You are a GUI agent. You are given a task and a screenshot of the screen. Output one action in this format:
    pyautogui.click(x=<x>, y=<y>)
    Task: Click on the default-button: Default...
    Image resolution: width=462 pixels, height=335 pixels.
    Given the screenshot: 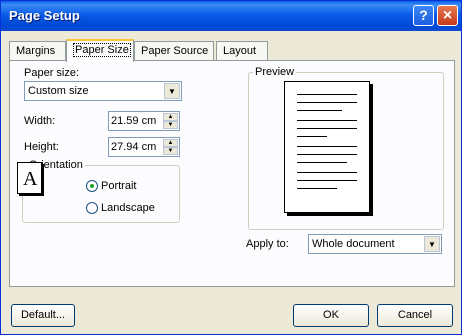 What is the action you would take?
    pyautogui.click(x=43, y=315)
    